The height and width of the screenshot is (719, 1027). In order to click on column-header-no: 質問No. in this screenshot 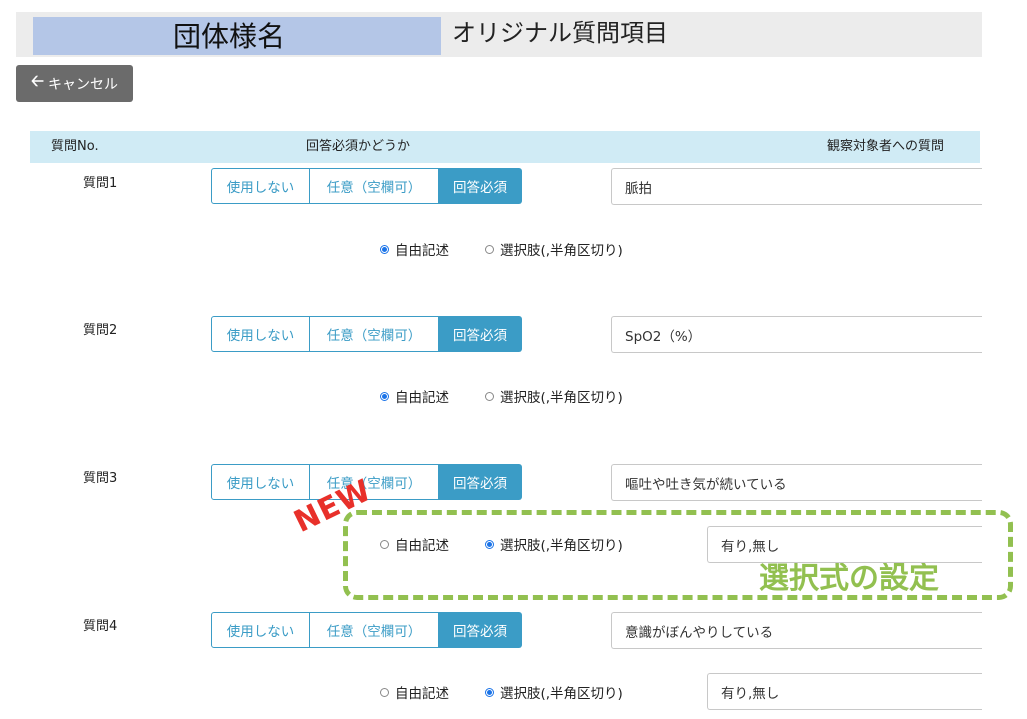, I will do `click(75, 146)`.